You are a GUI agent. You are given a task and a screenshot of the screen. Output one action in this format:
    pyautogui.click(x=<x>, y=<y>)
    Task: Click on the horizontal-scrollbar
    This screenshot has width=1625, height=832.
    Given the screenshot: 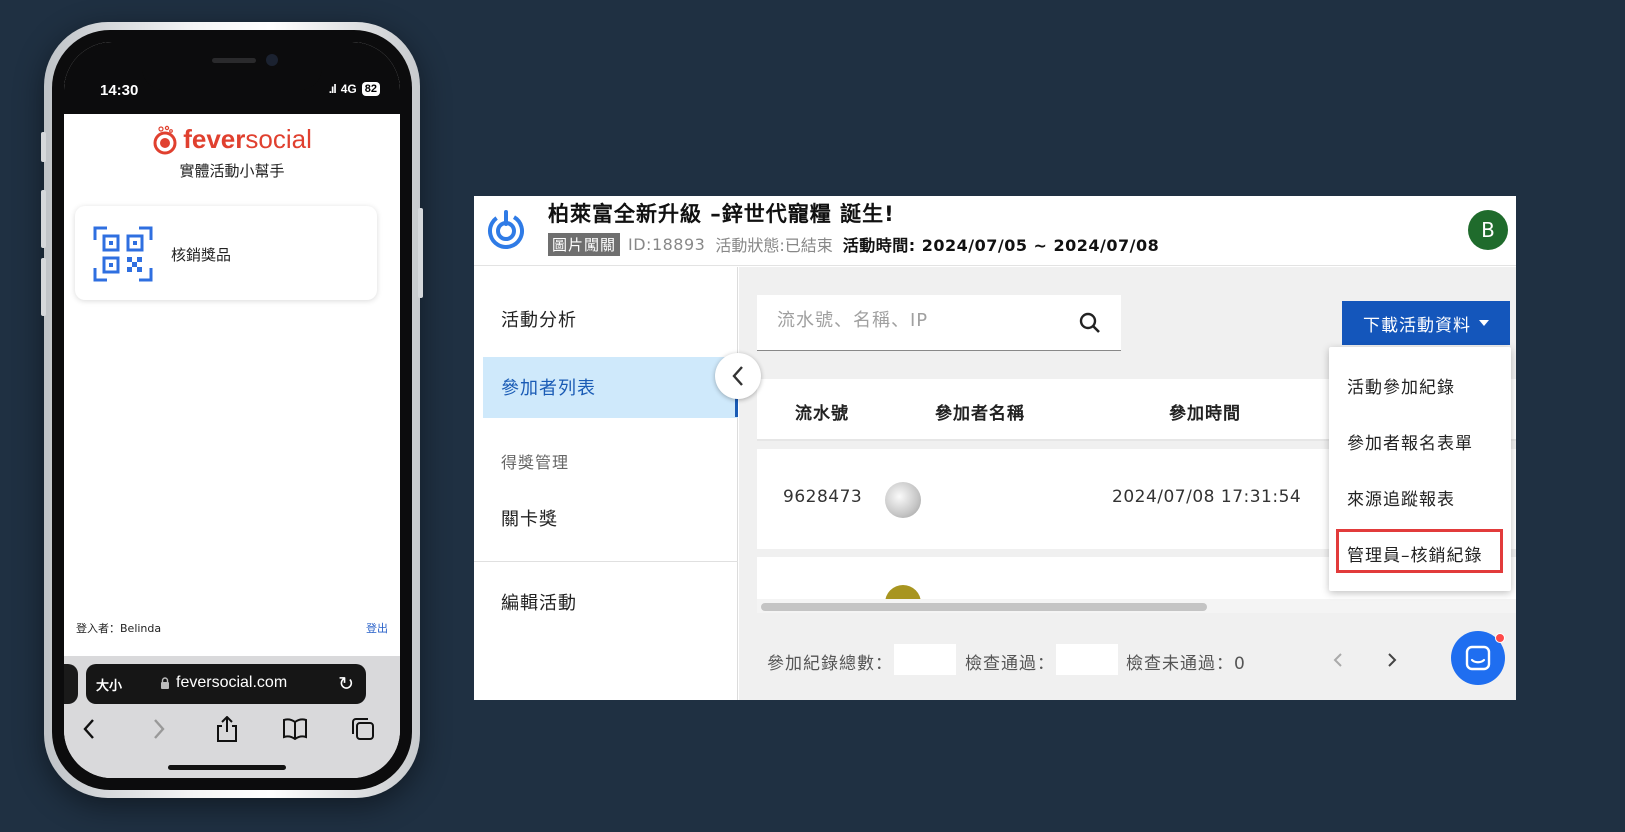 What is the action you would take?
    pyautogui.click(x=1136, y=606)
    